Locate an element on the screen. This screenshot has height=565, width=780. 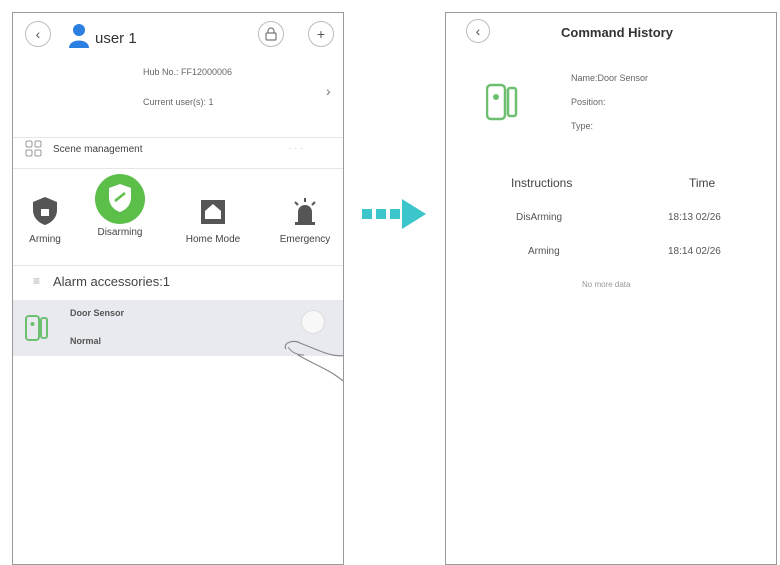
device-name: Name:Door Sensor is located at coordinates (610, 78).